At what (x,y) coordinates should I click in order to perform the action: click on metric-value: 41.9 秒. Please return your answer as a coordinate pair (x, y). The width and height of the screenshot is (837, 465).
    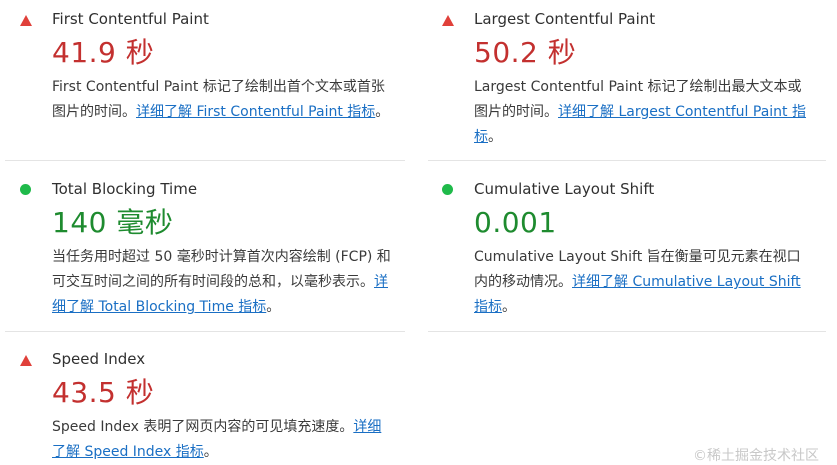
    Looking at the image, I should click on (103, 52).